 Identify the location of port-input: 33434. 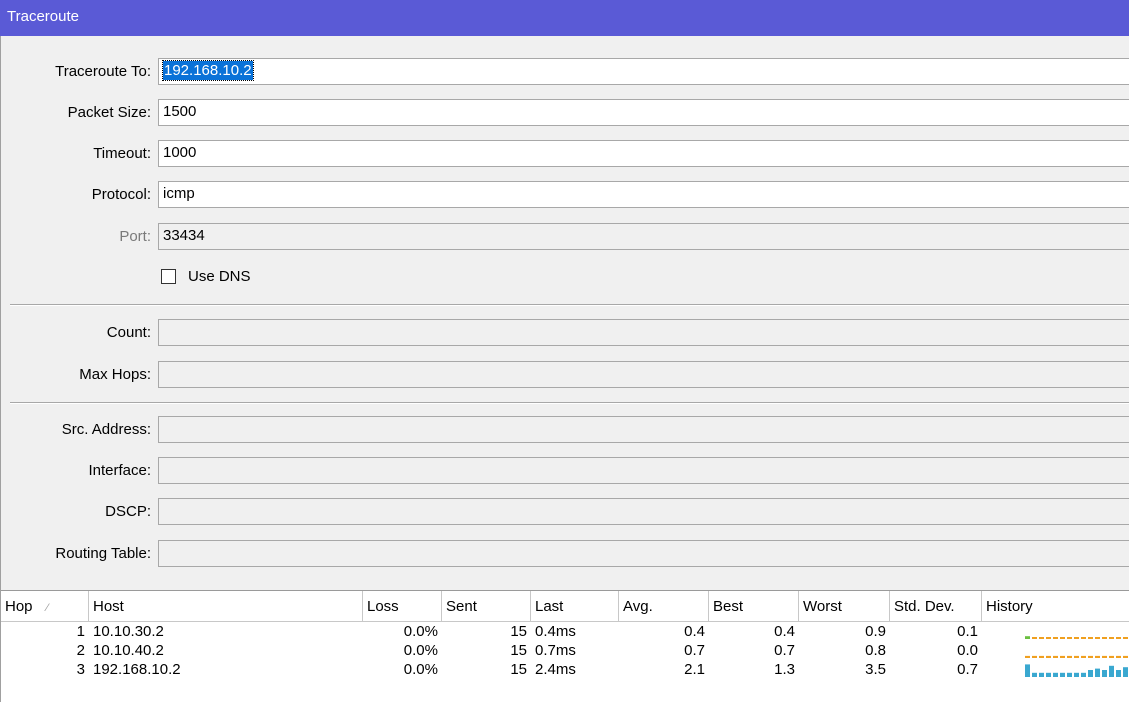
(643, 236).